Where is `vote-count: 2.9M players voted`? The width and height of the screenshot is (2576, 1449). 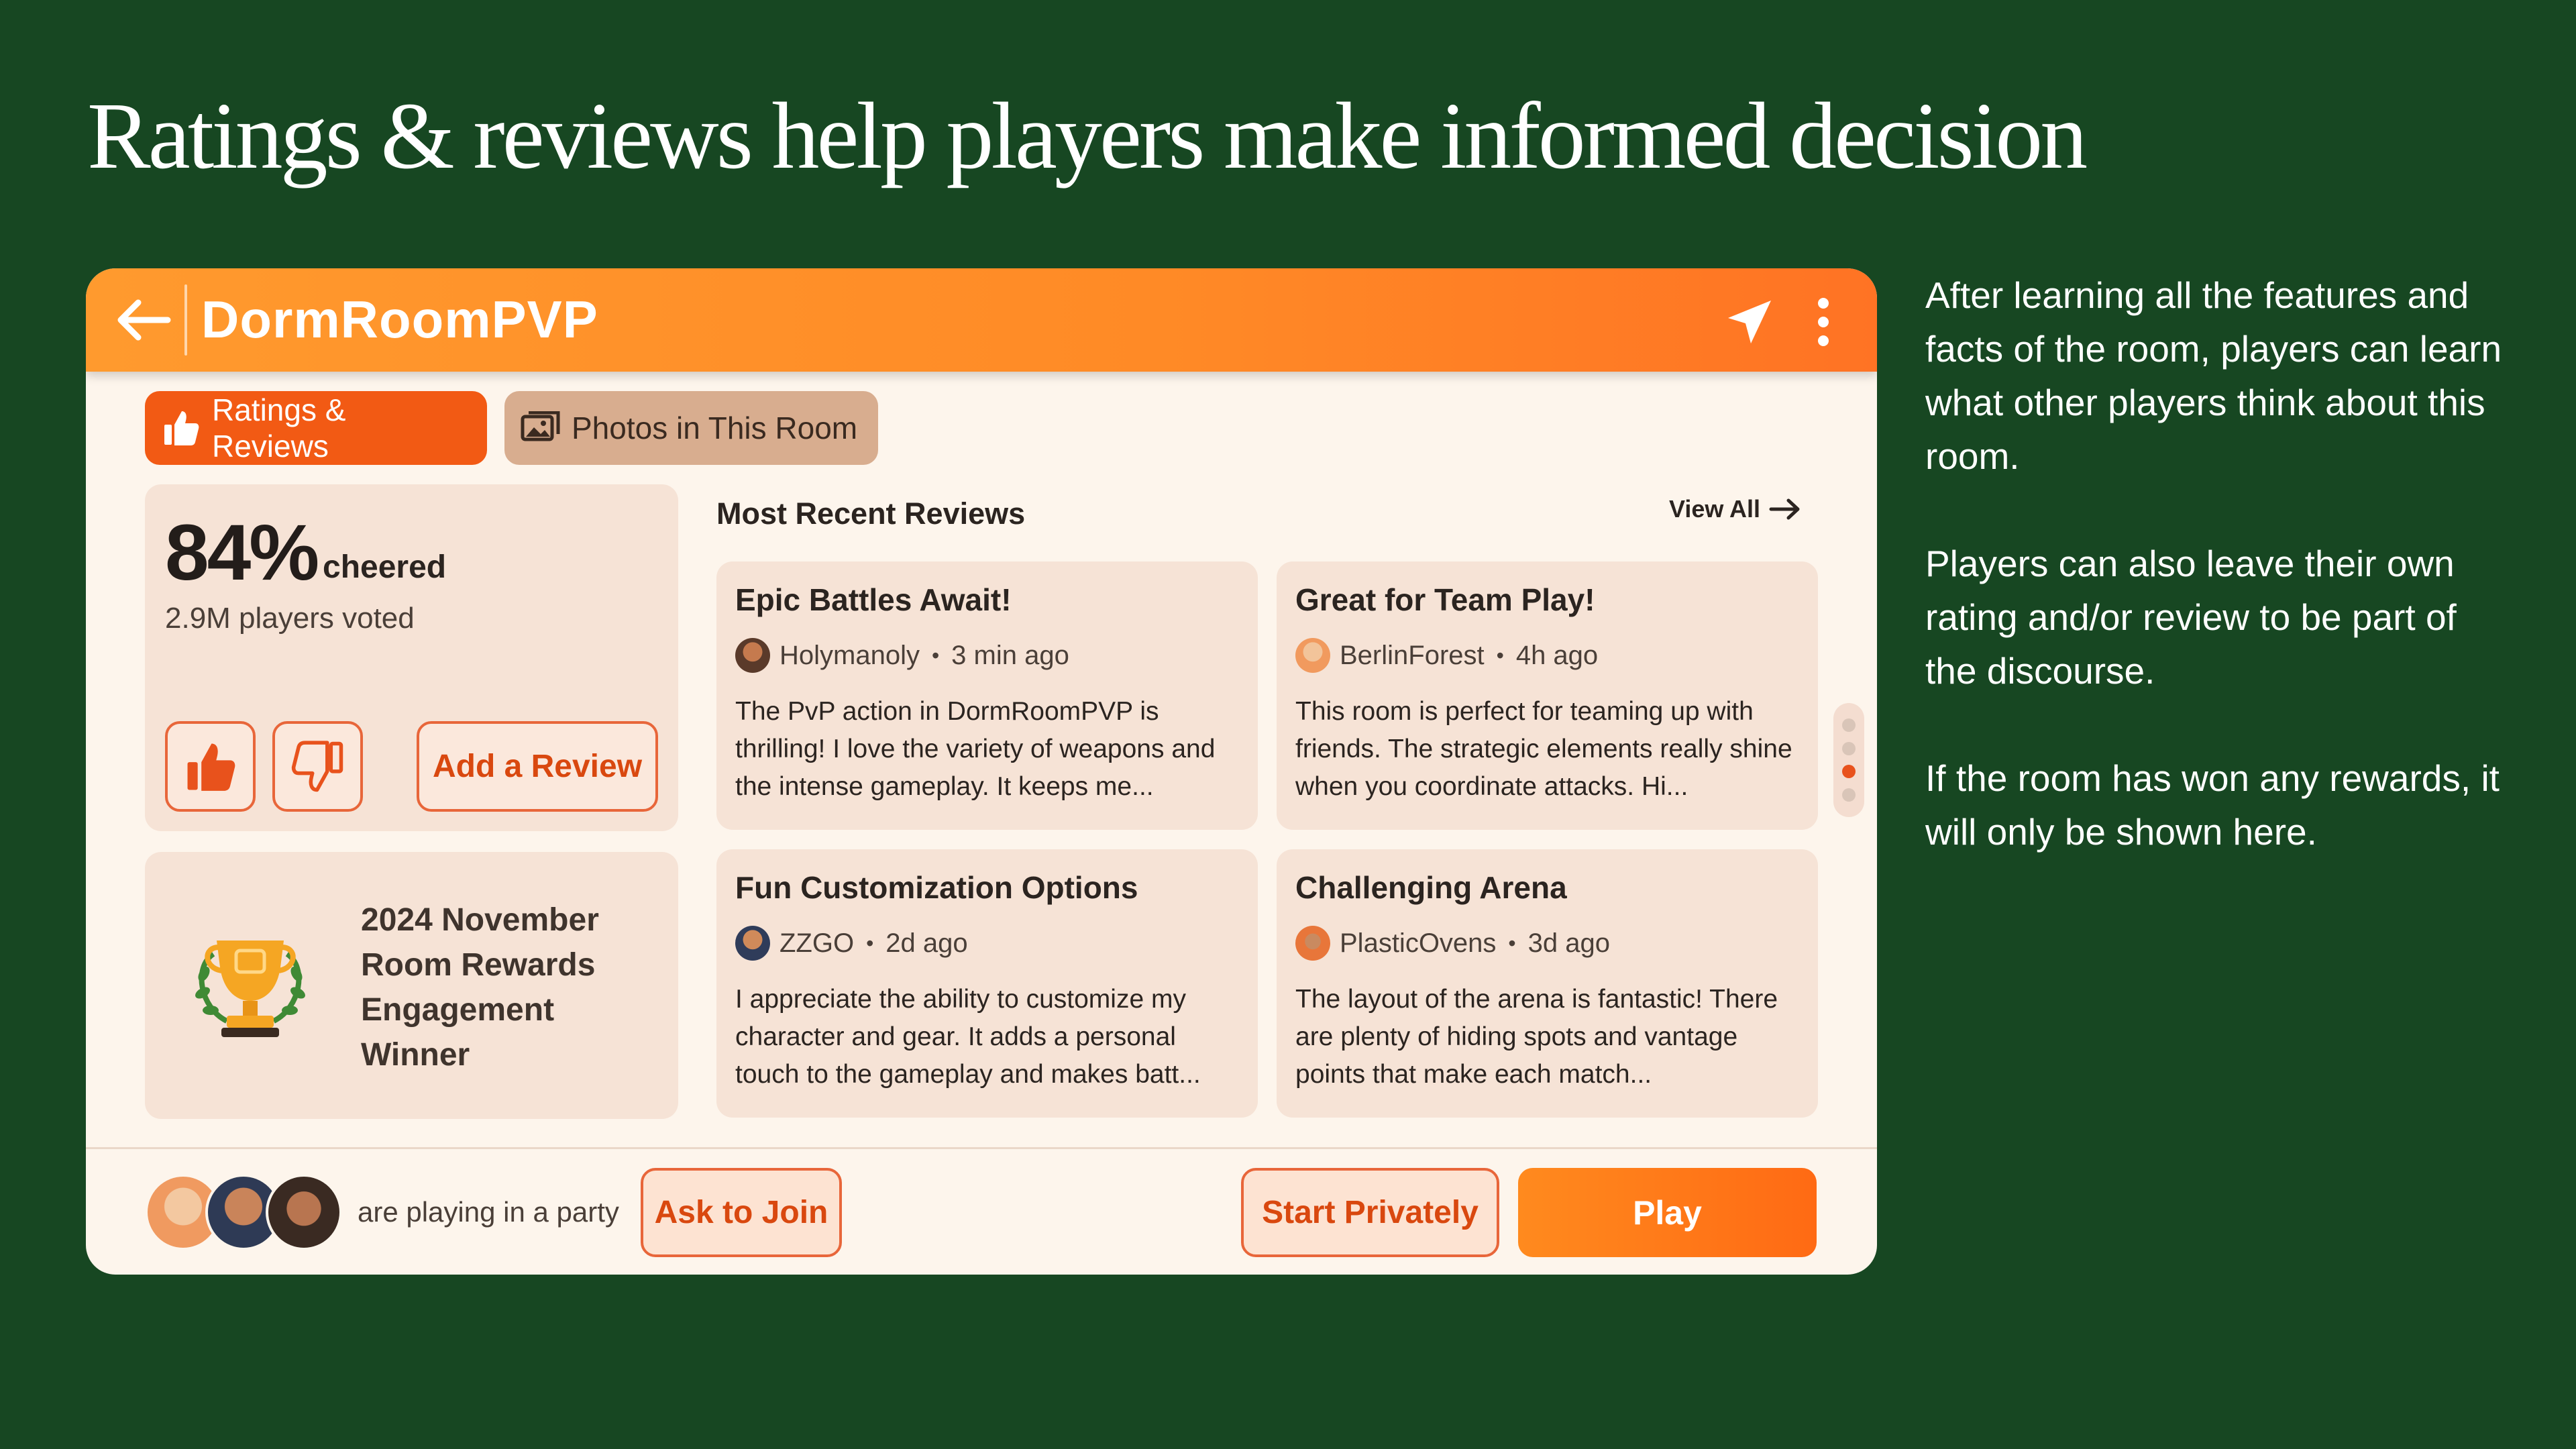 vote-count: 2.9M players voted is located at coordinates (290, 618).